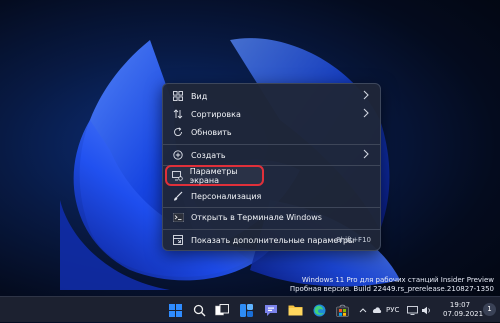 The image size is (500, 323). I want to click on clock-time: 19:07, so click(460, 305).